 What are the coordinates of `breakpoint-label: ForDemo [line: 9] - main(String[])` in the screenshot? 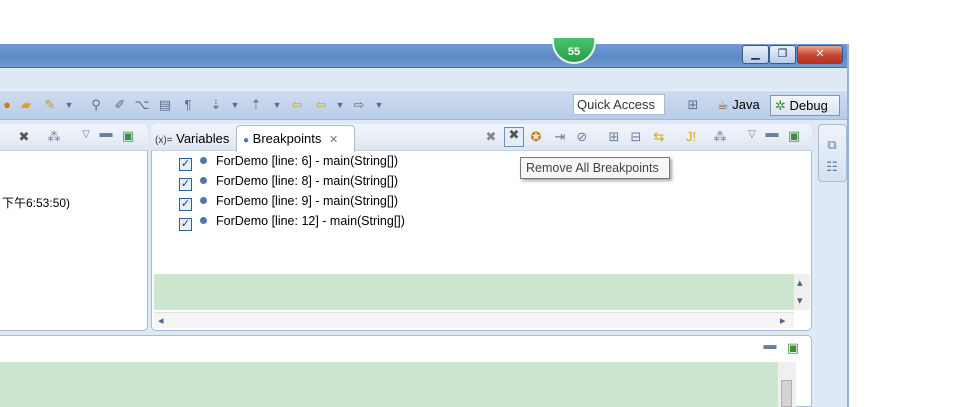 It's located at (307, 201).